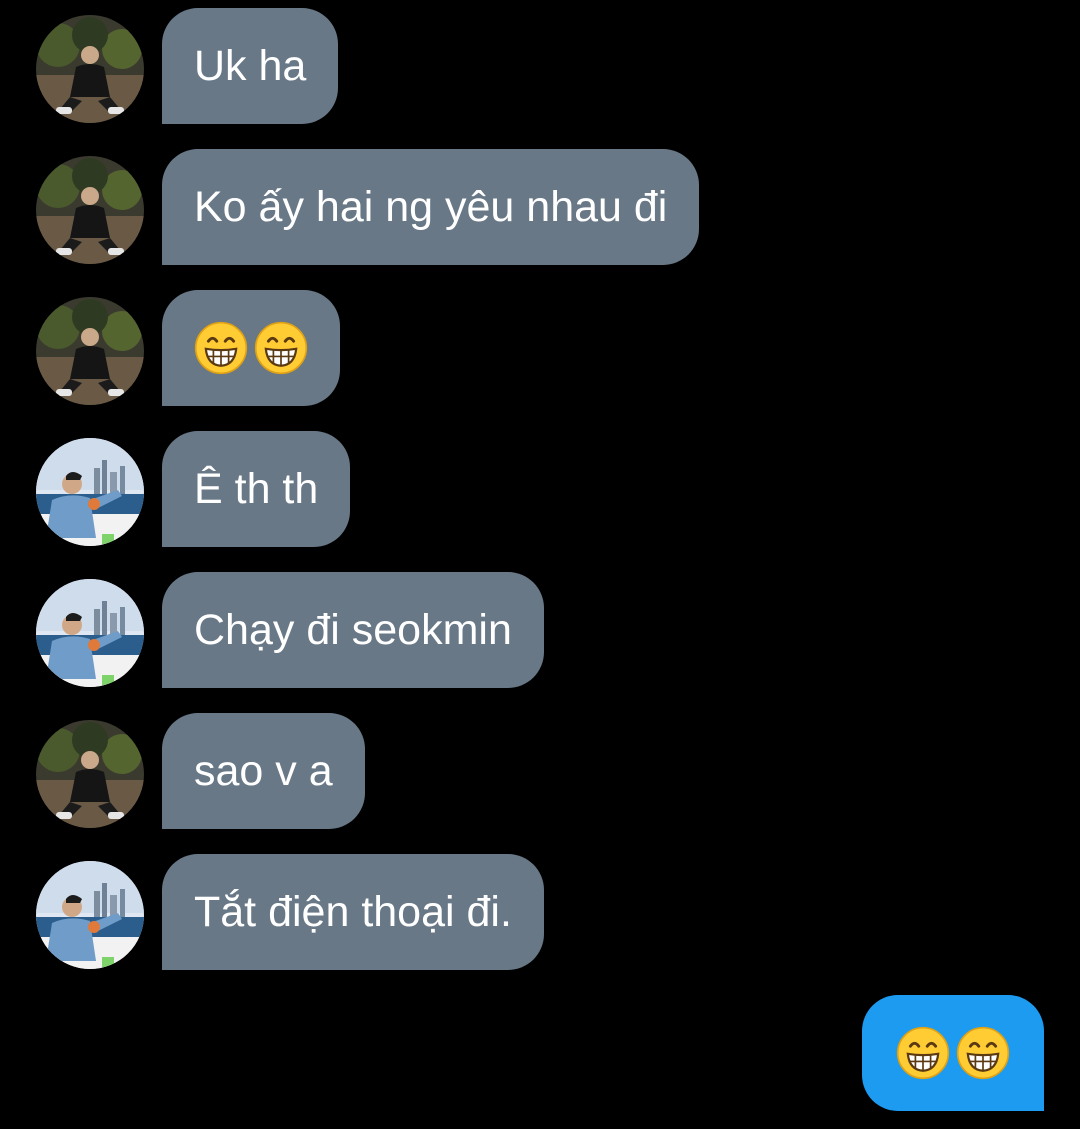 This screenshot has width=1080, height=1129. I want to click on message-row: Ko ấy hai ng yêu nhau đi, so click(540, 208).